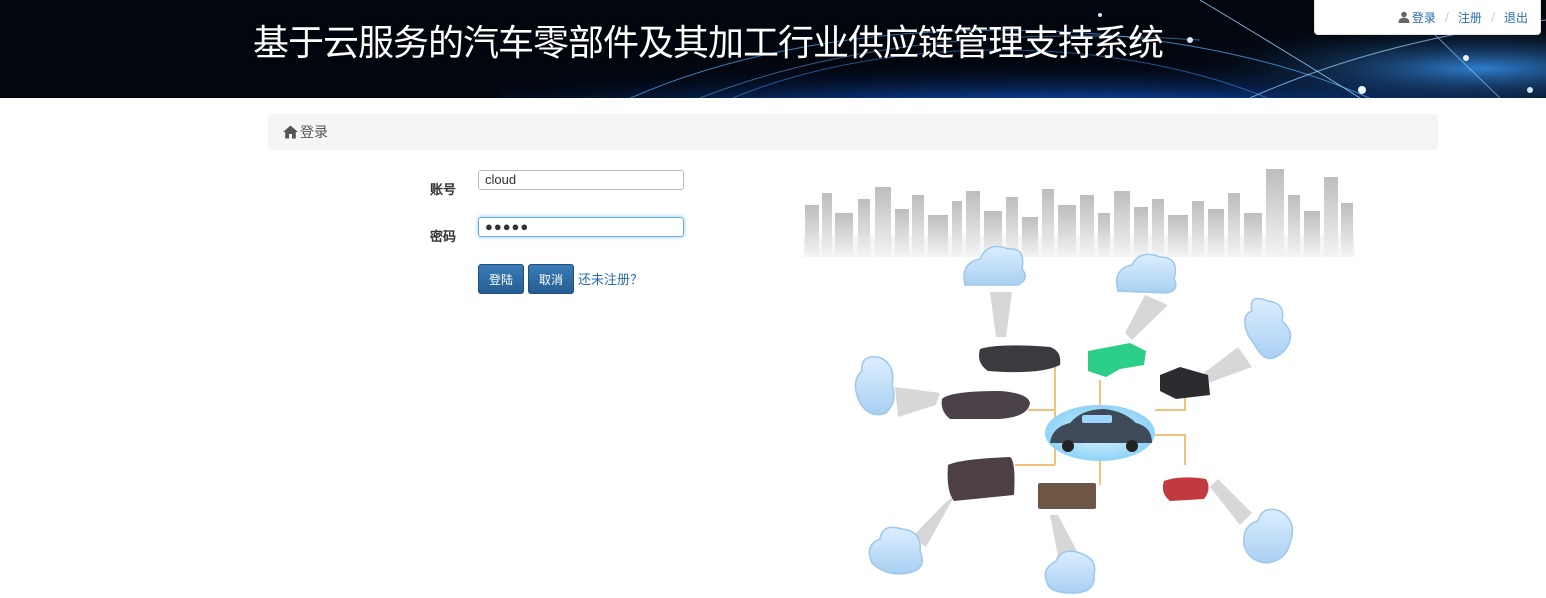 This screenshot has height=598, width=1546. What do you see at coordinates (1470, 17) in the screenshot?
I see `register-nav-link: 注册` at bounding box center [1470, 17].